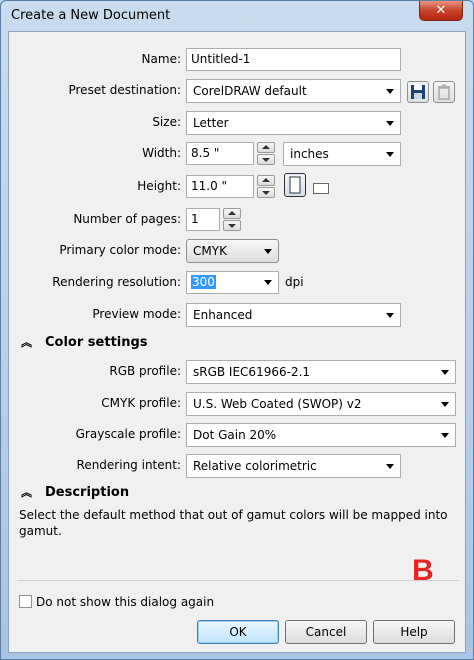 The image size is (474, 660). I want to click on dont-show-again-checkbox, so click(25, 601).